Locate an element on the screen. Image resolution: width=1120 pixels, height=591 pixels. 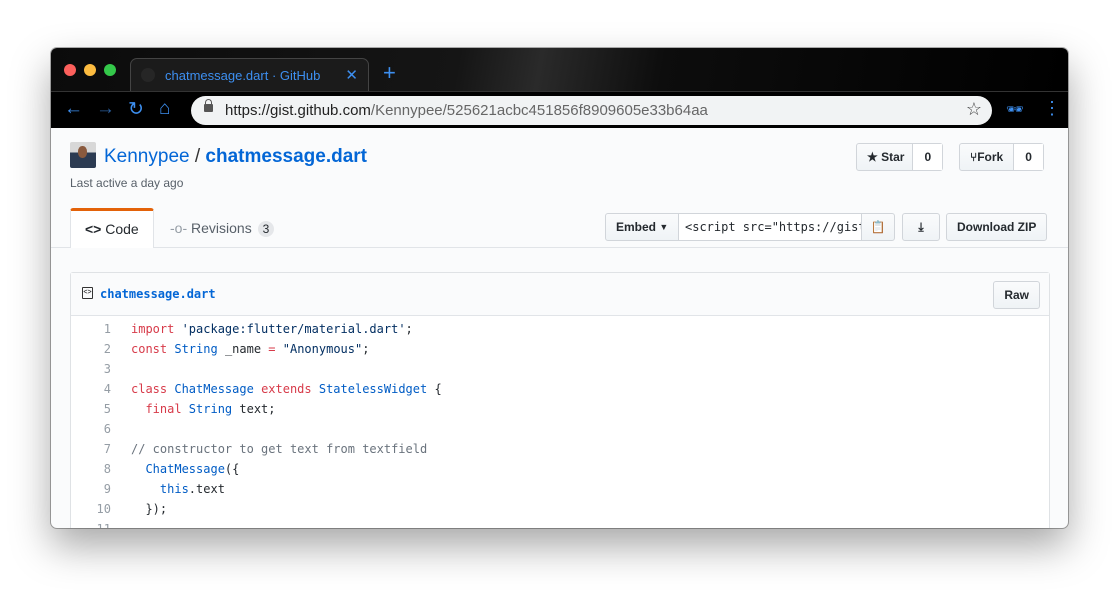
tab-strip: chatmessage.dart · GitHub ✕ + is located at coordinates (559, 70).